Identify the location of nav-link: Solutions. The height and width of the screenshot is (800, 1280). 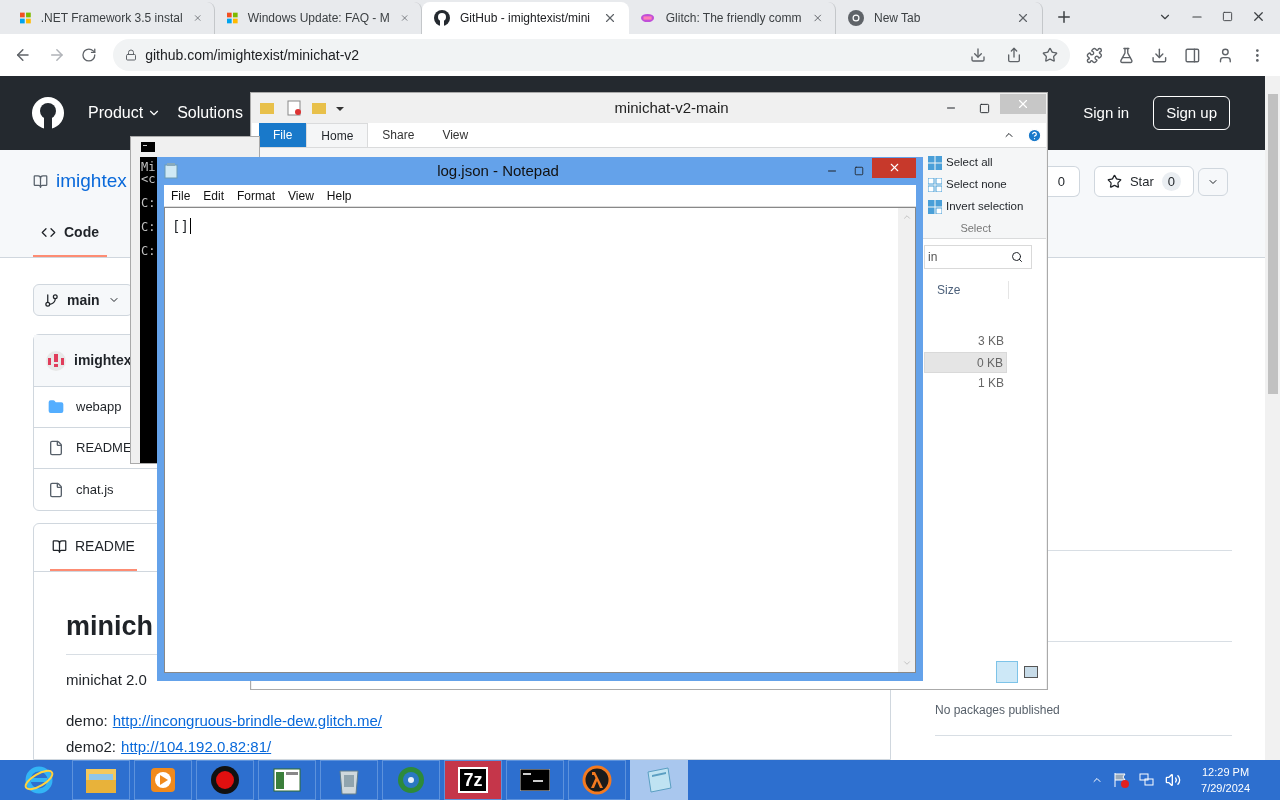
(210, 113).